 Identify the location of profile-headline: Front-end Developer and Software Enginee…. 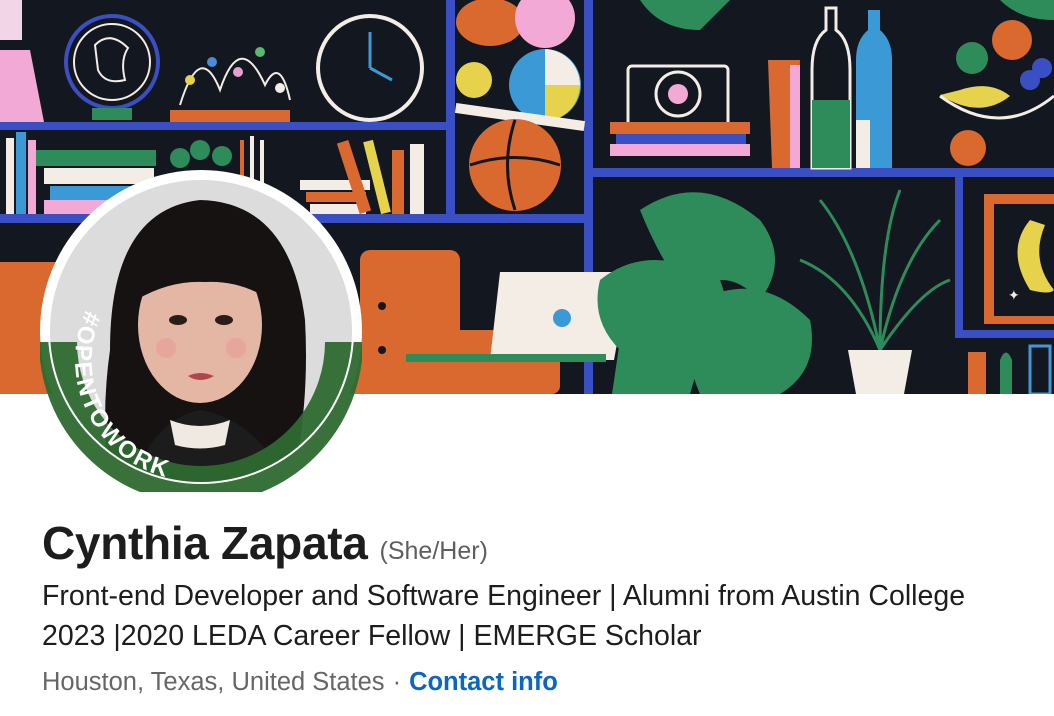
(504, 616).